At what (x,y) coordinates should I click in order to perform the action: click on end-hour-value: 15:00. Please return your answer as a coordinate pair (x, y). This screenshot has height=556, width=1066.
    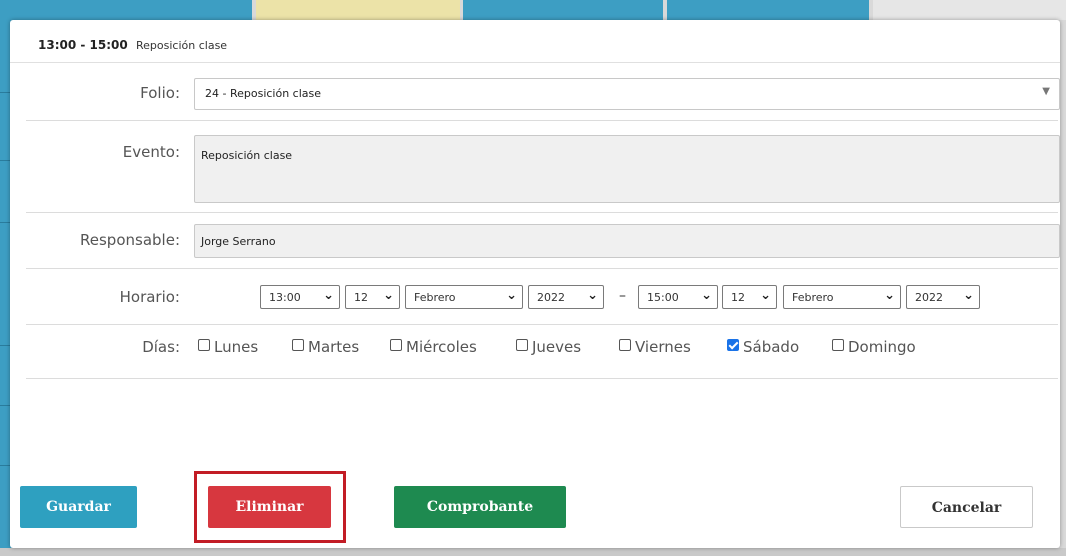
    Looking at the image, I should click on (663, 297).